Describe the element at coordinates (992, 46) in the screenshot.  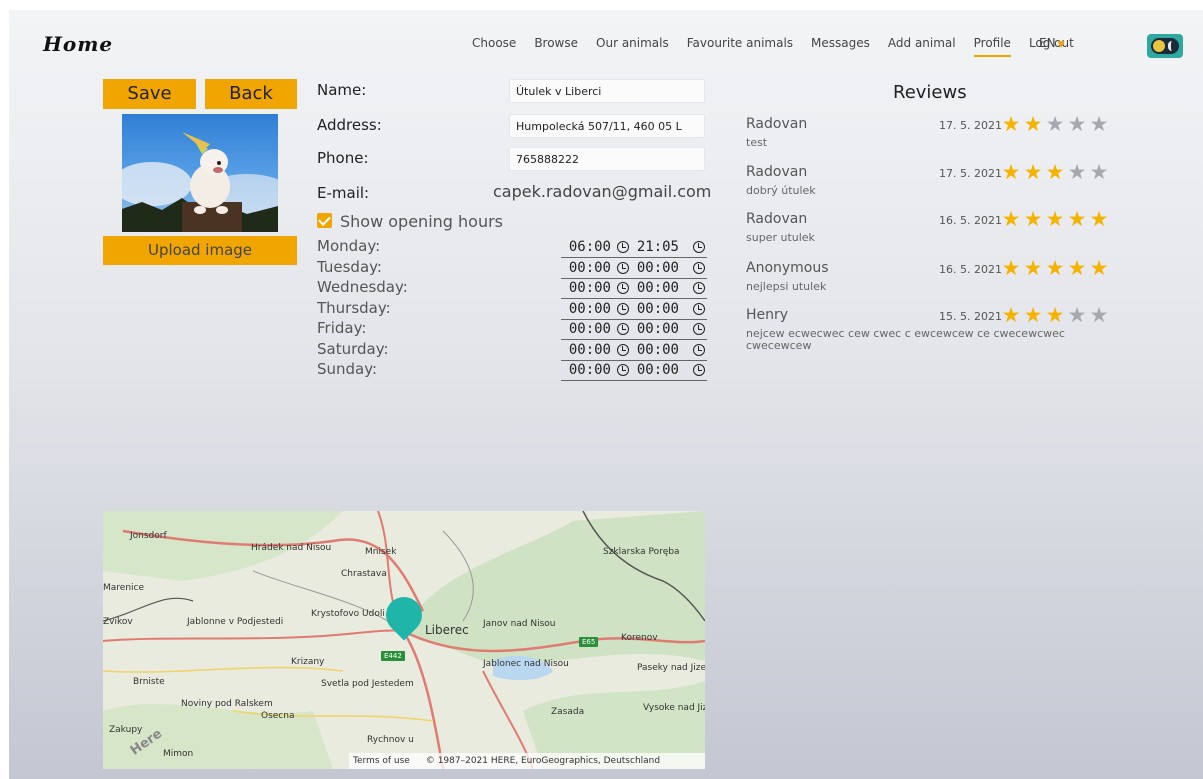
I see `nav-profile: Profile` at that location.